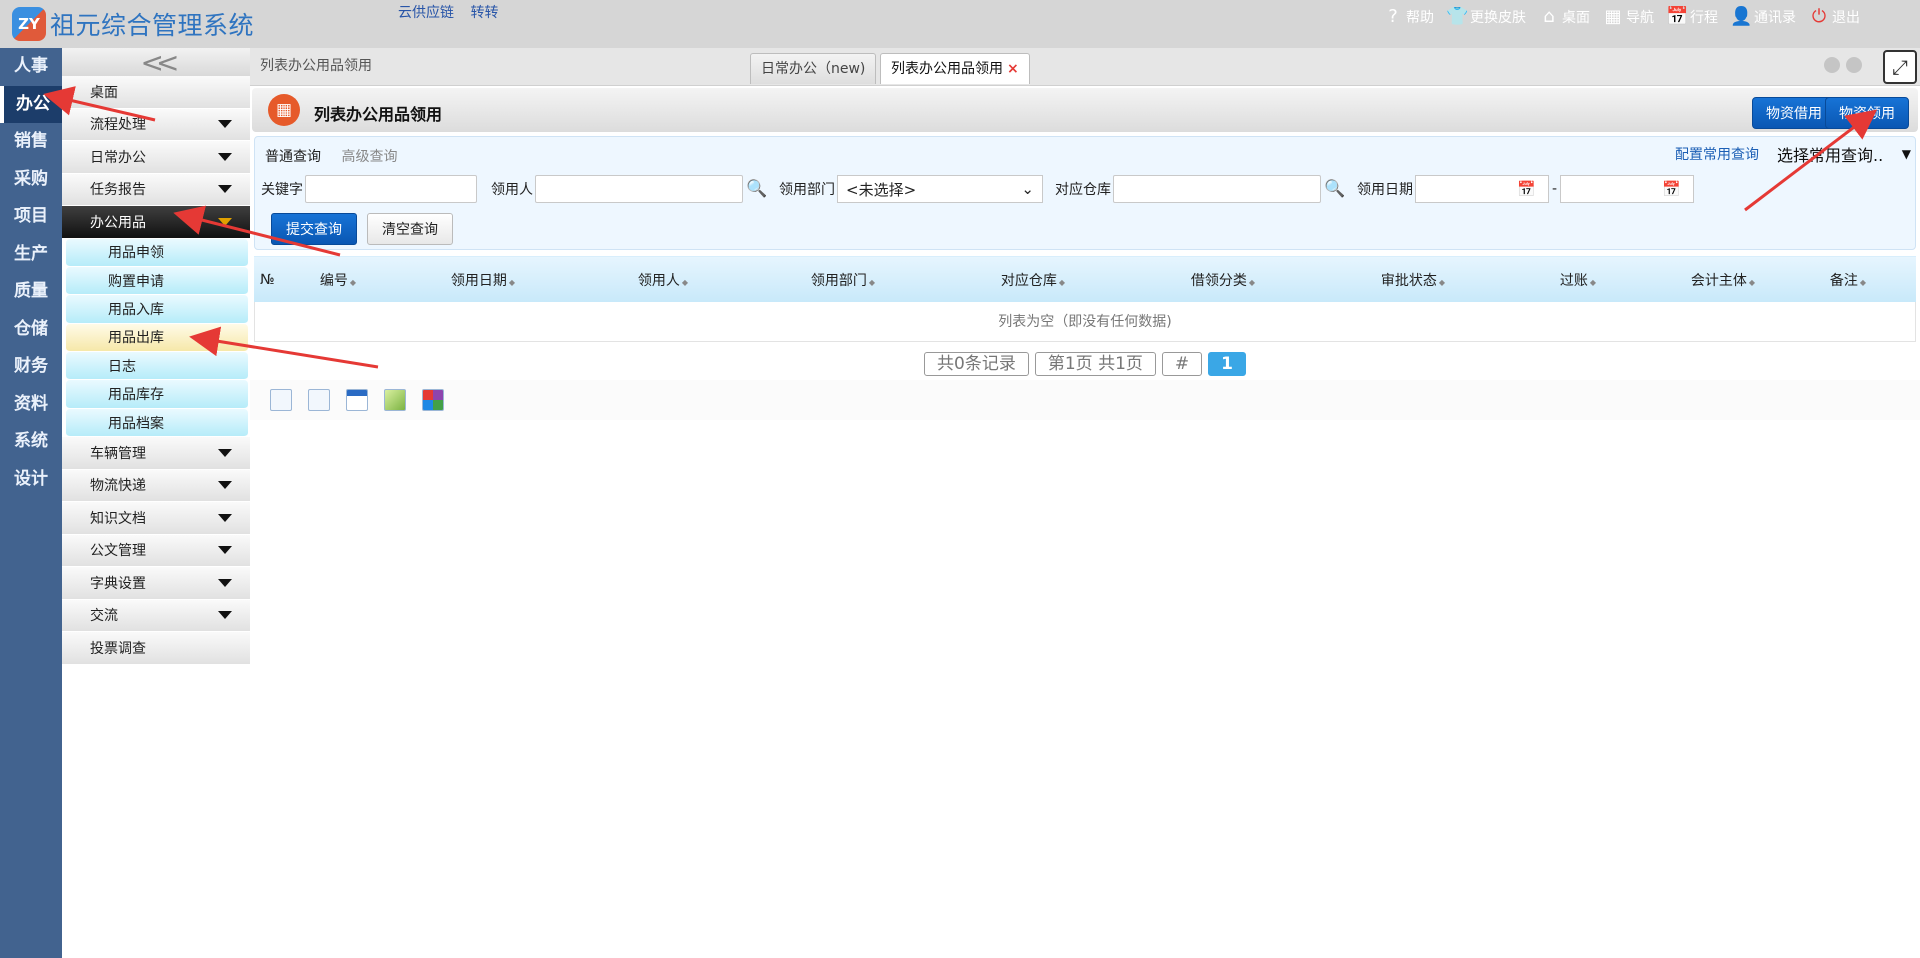 This screenshot has height=958, width=1920. I want to click on help-button: ? 帮助, so click(1408, 17).